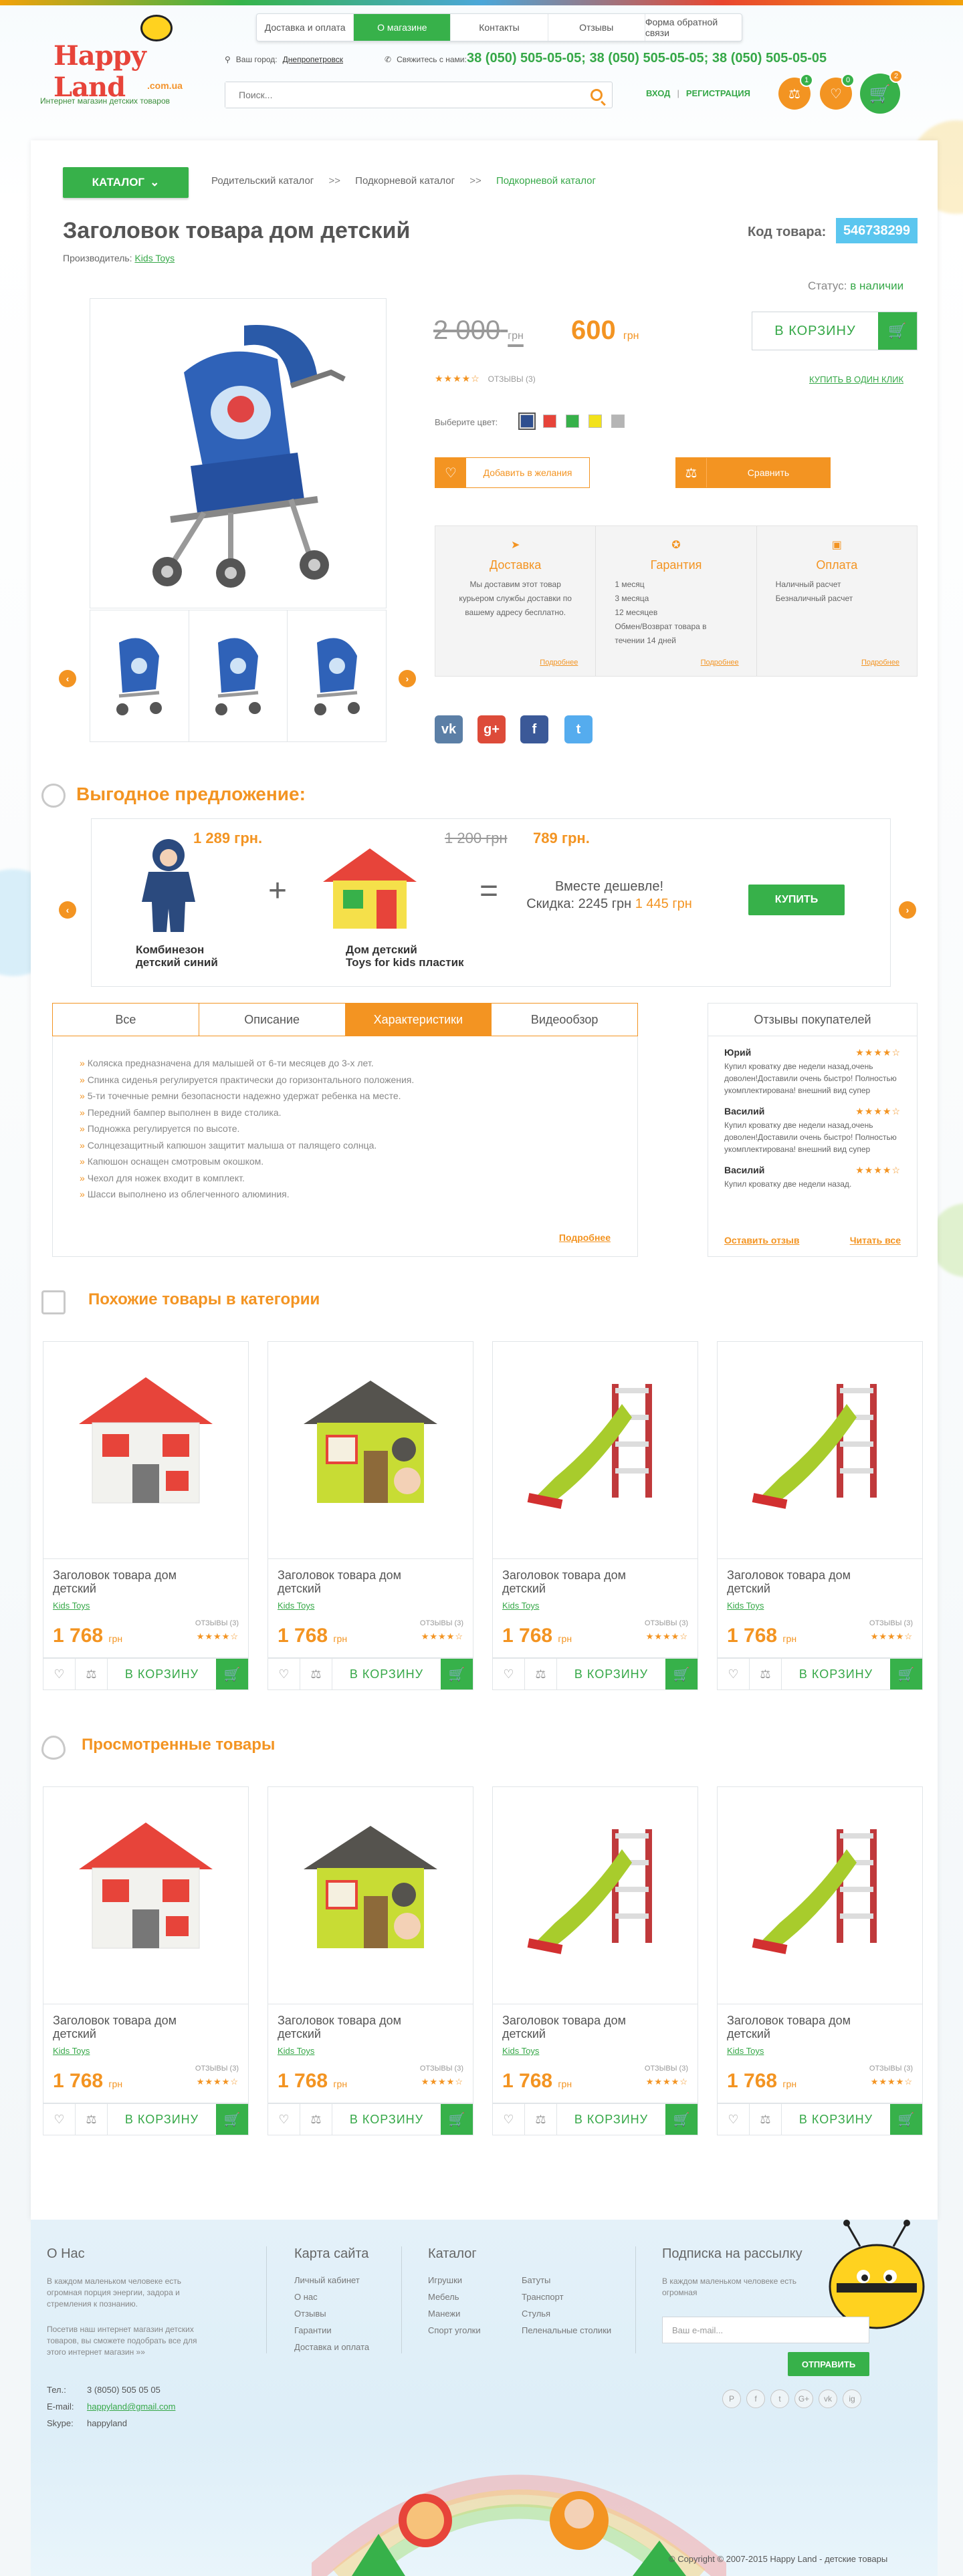  What do you see at coordinates (907, 910) in the screenshot?
I see `offer-next-button: ›` at bounding box center [907, 910].